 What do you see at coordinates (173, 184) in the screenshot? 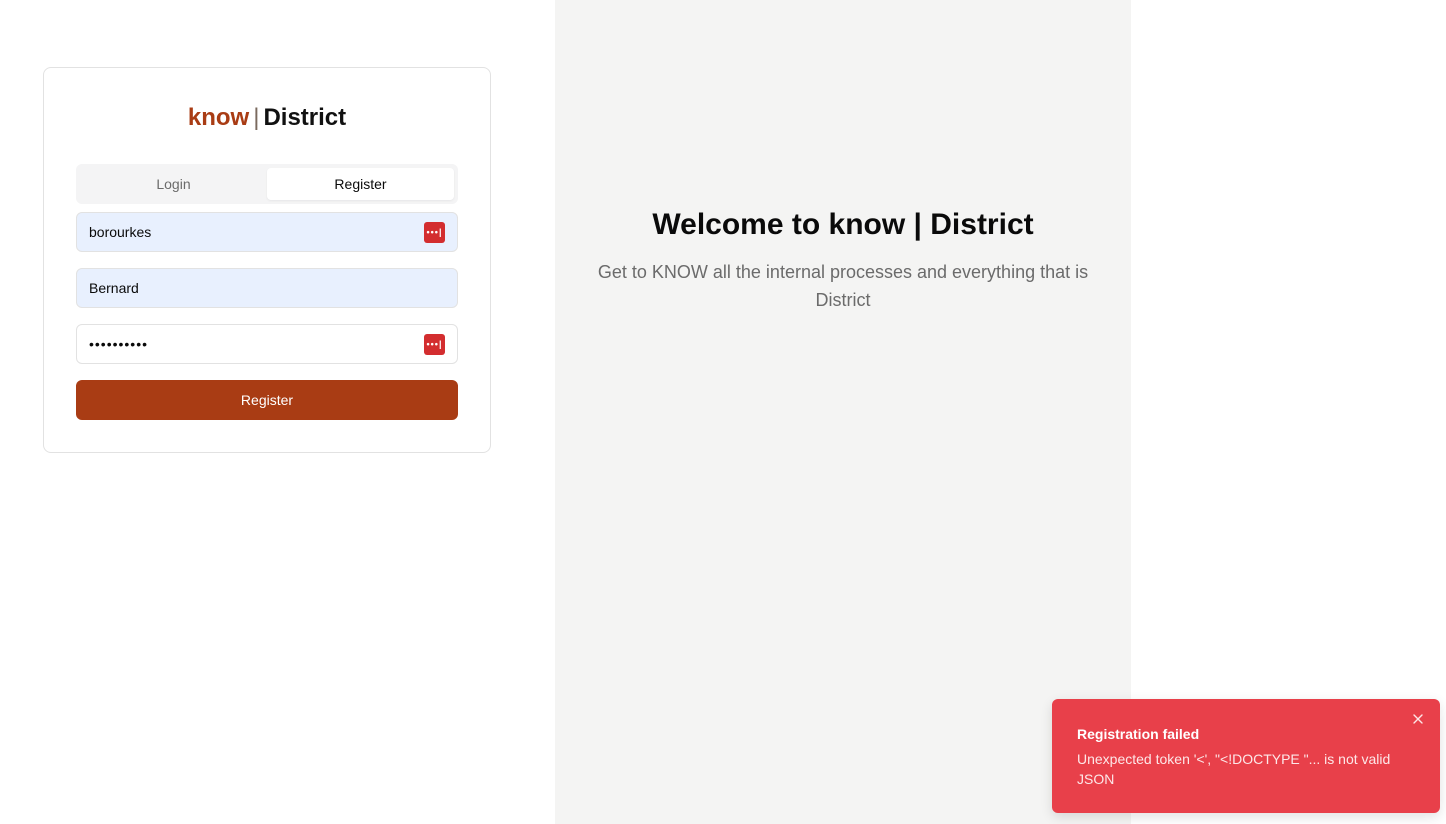
I see `tab-login: Login` at bounding box center [173, 184].